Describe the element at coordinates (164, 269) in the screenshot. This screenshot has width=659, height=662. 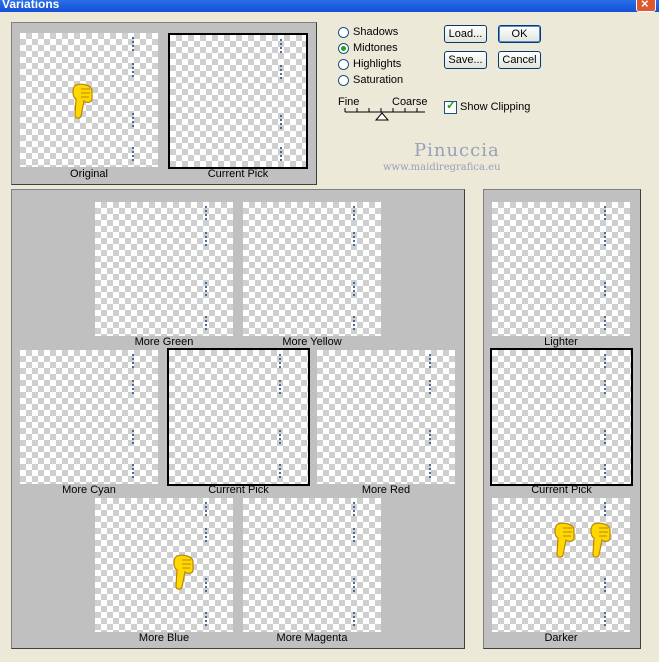
I see `more-green-thumbnail` at that location.